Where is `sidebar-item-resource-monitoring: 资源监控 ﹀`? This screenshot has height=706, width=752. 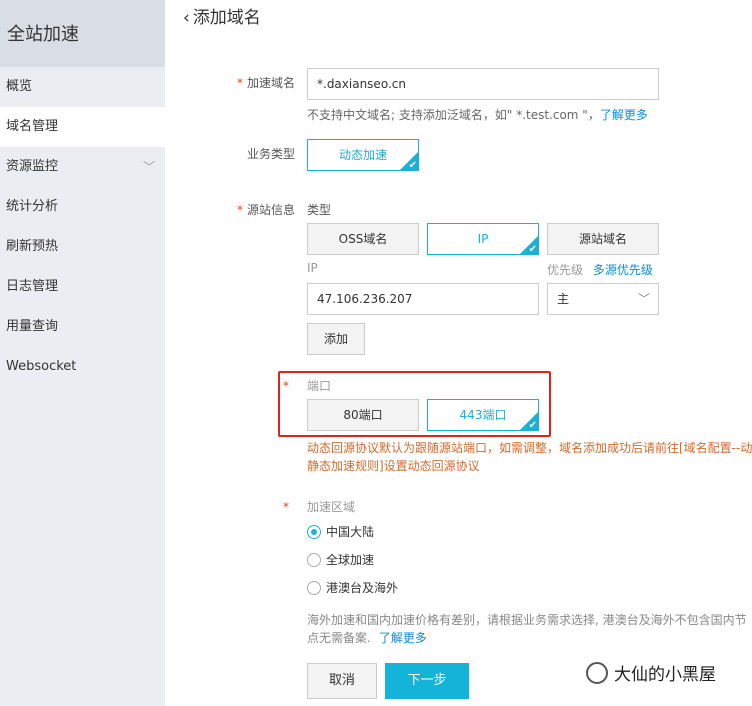
sidebar-item-resource-monitoring: 资源监控 ﹀ is located at coordinates (82, 167).